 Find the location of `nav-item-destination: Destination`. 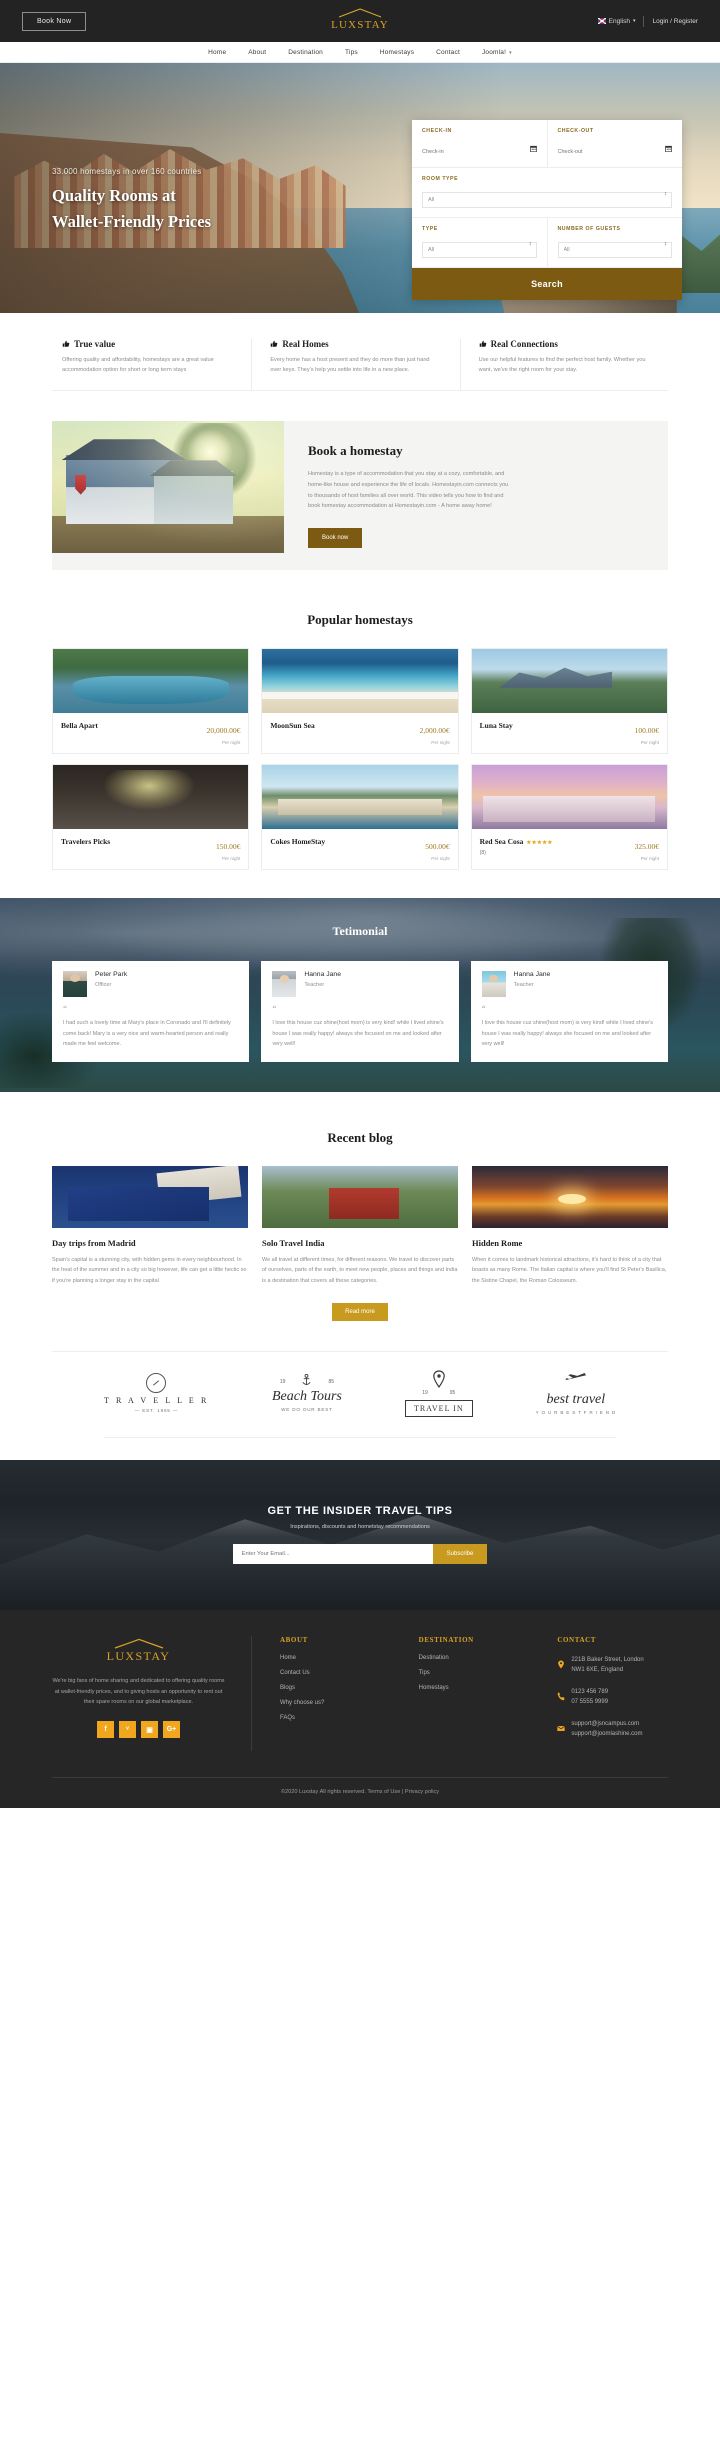

nav-item-destination: Destination is located at coordinates (305, 52).